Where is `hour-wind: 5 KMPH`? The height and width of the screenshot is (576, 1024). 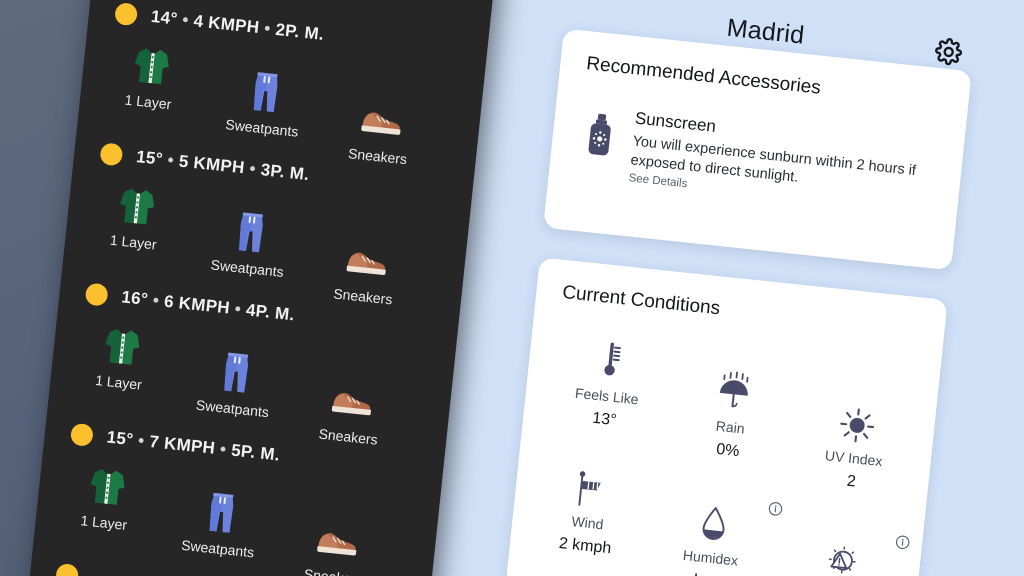 hour-wind: 5 KMPH is located at coordinates (211, 164).